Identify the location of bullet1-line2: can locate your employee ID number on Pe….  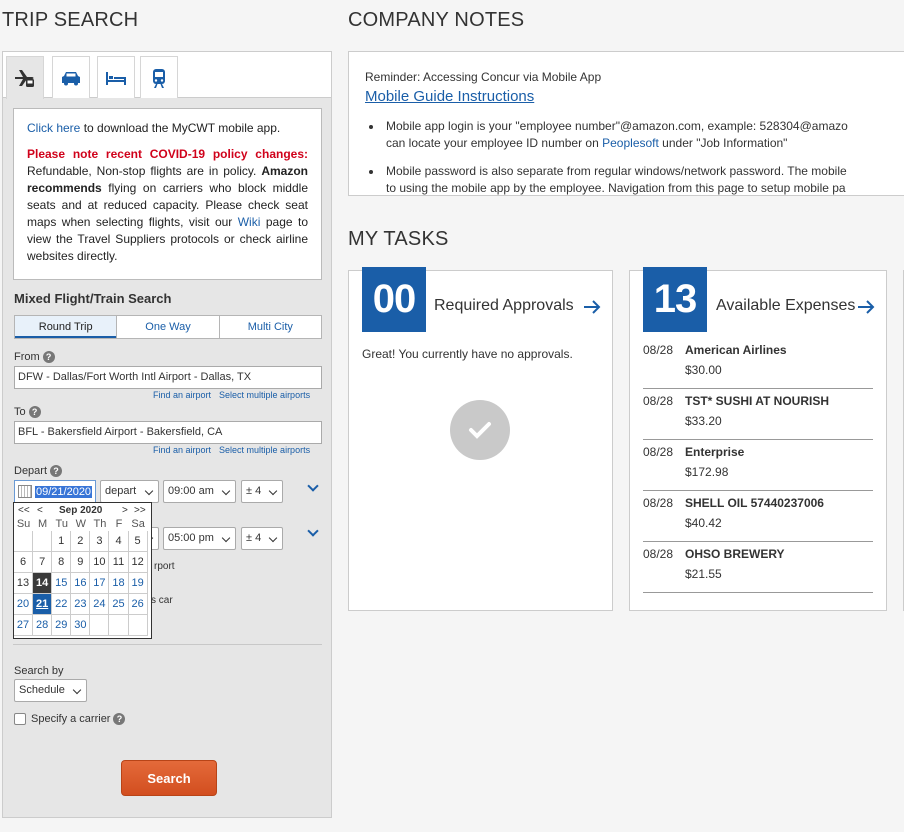
(645, 143).